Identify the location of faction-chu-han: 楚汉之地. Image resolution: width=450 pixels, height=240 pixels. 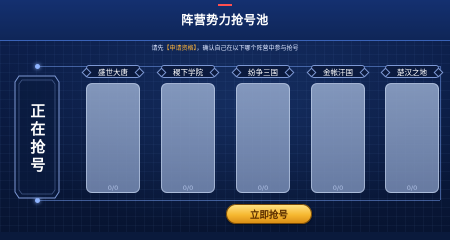
(412, 130).